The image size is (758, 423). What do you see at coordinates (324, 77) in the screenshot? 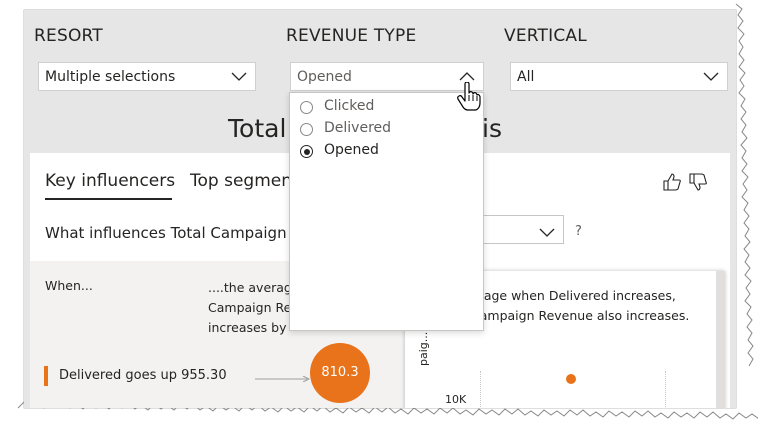
I see `revenue-type-dropdown-value: Opened` at bounding box center [324, 77].